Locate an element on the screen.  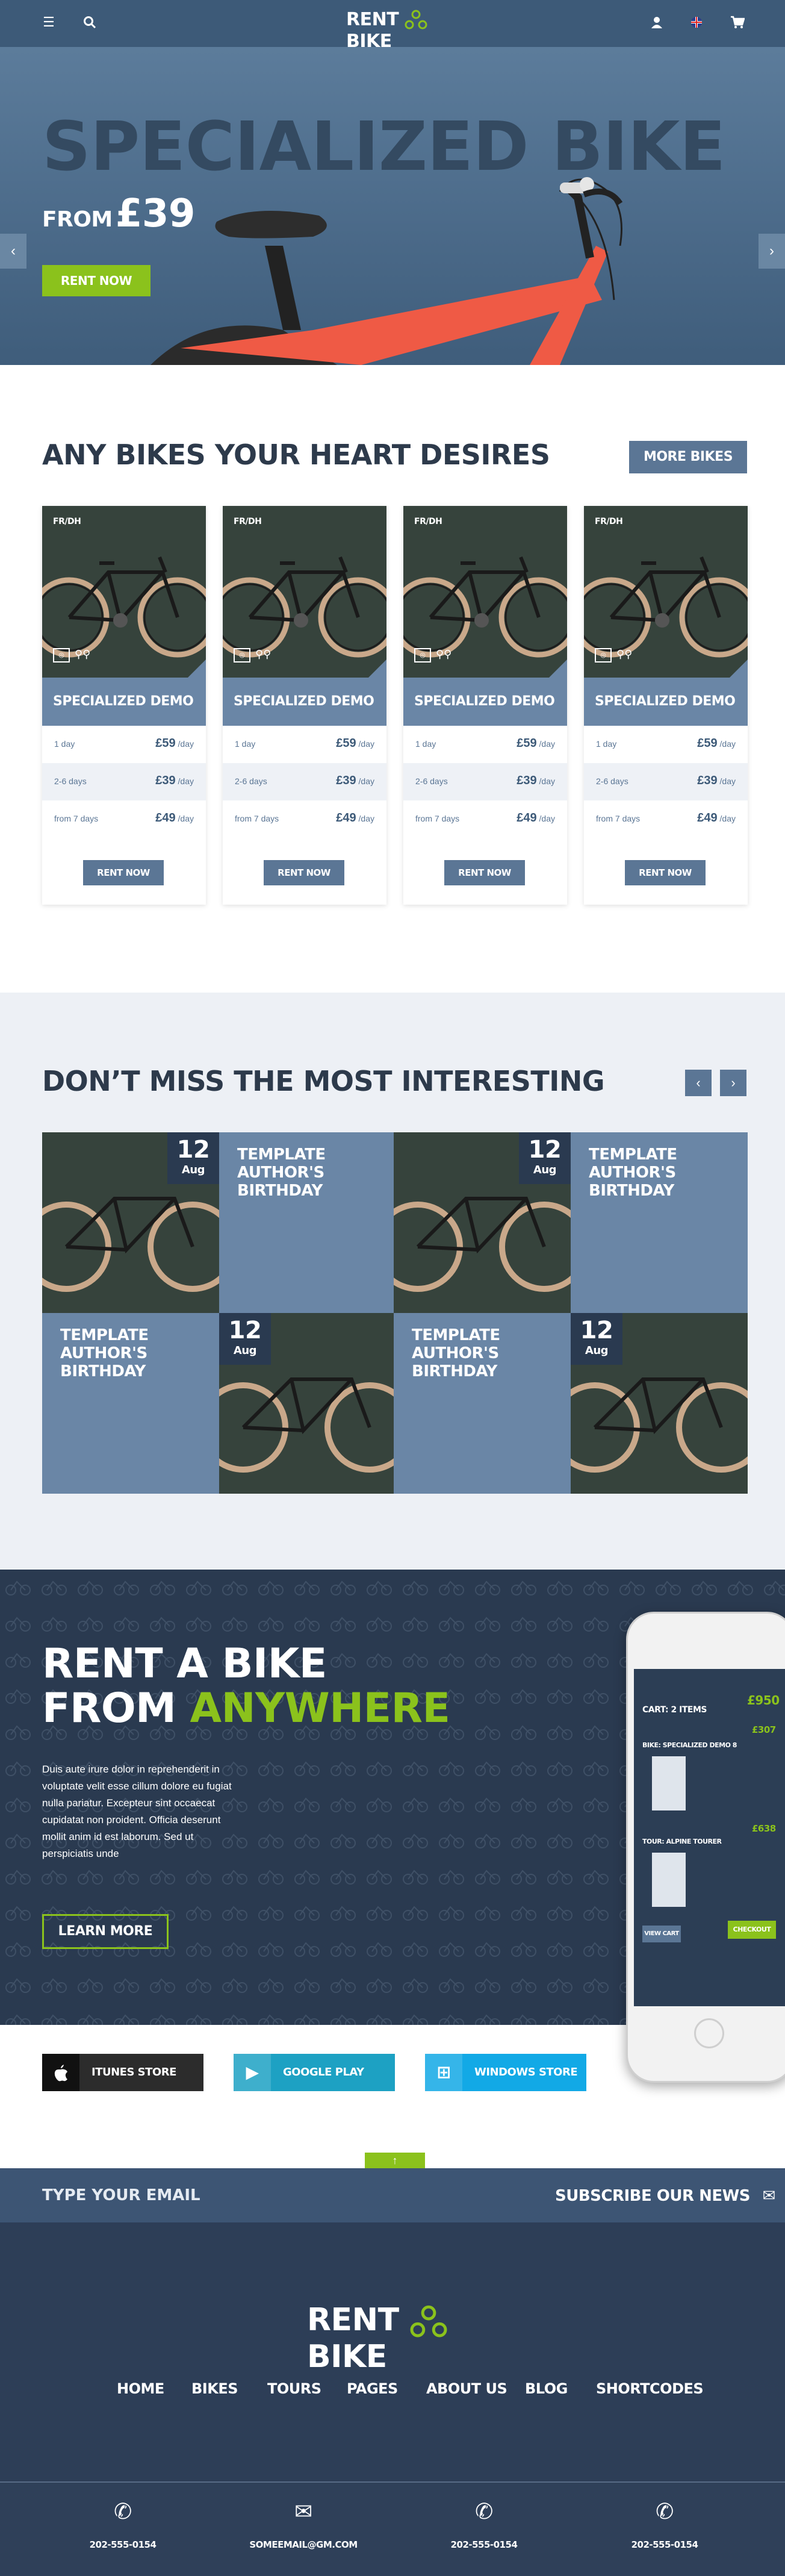
app-section-title: RENT A BIKE FROM ANYWHERE is located at coordinates (246, 1686).